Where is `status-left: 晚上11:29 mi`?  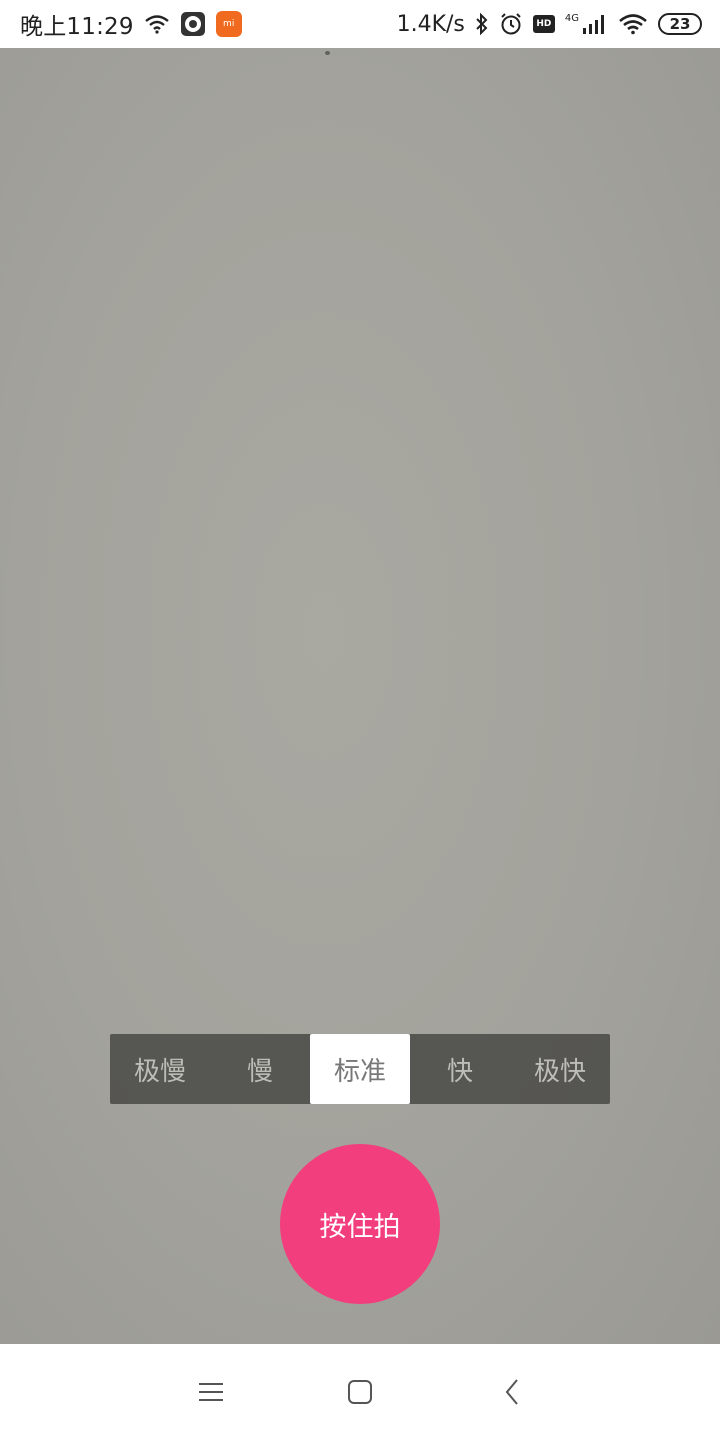
status-left: 晚上11:29 mi is located at coordinates (131, 24).